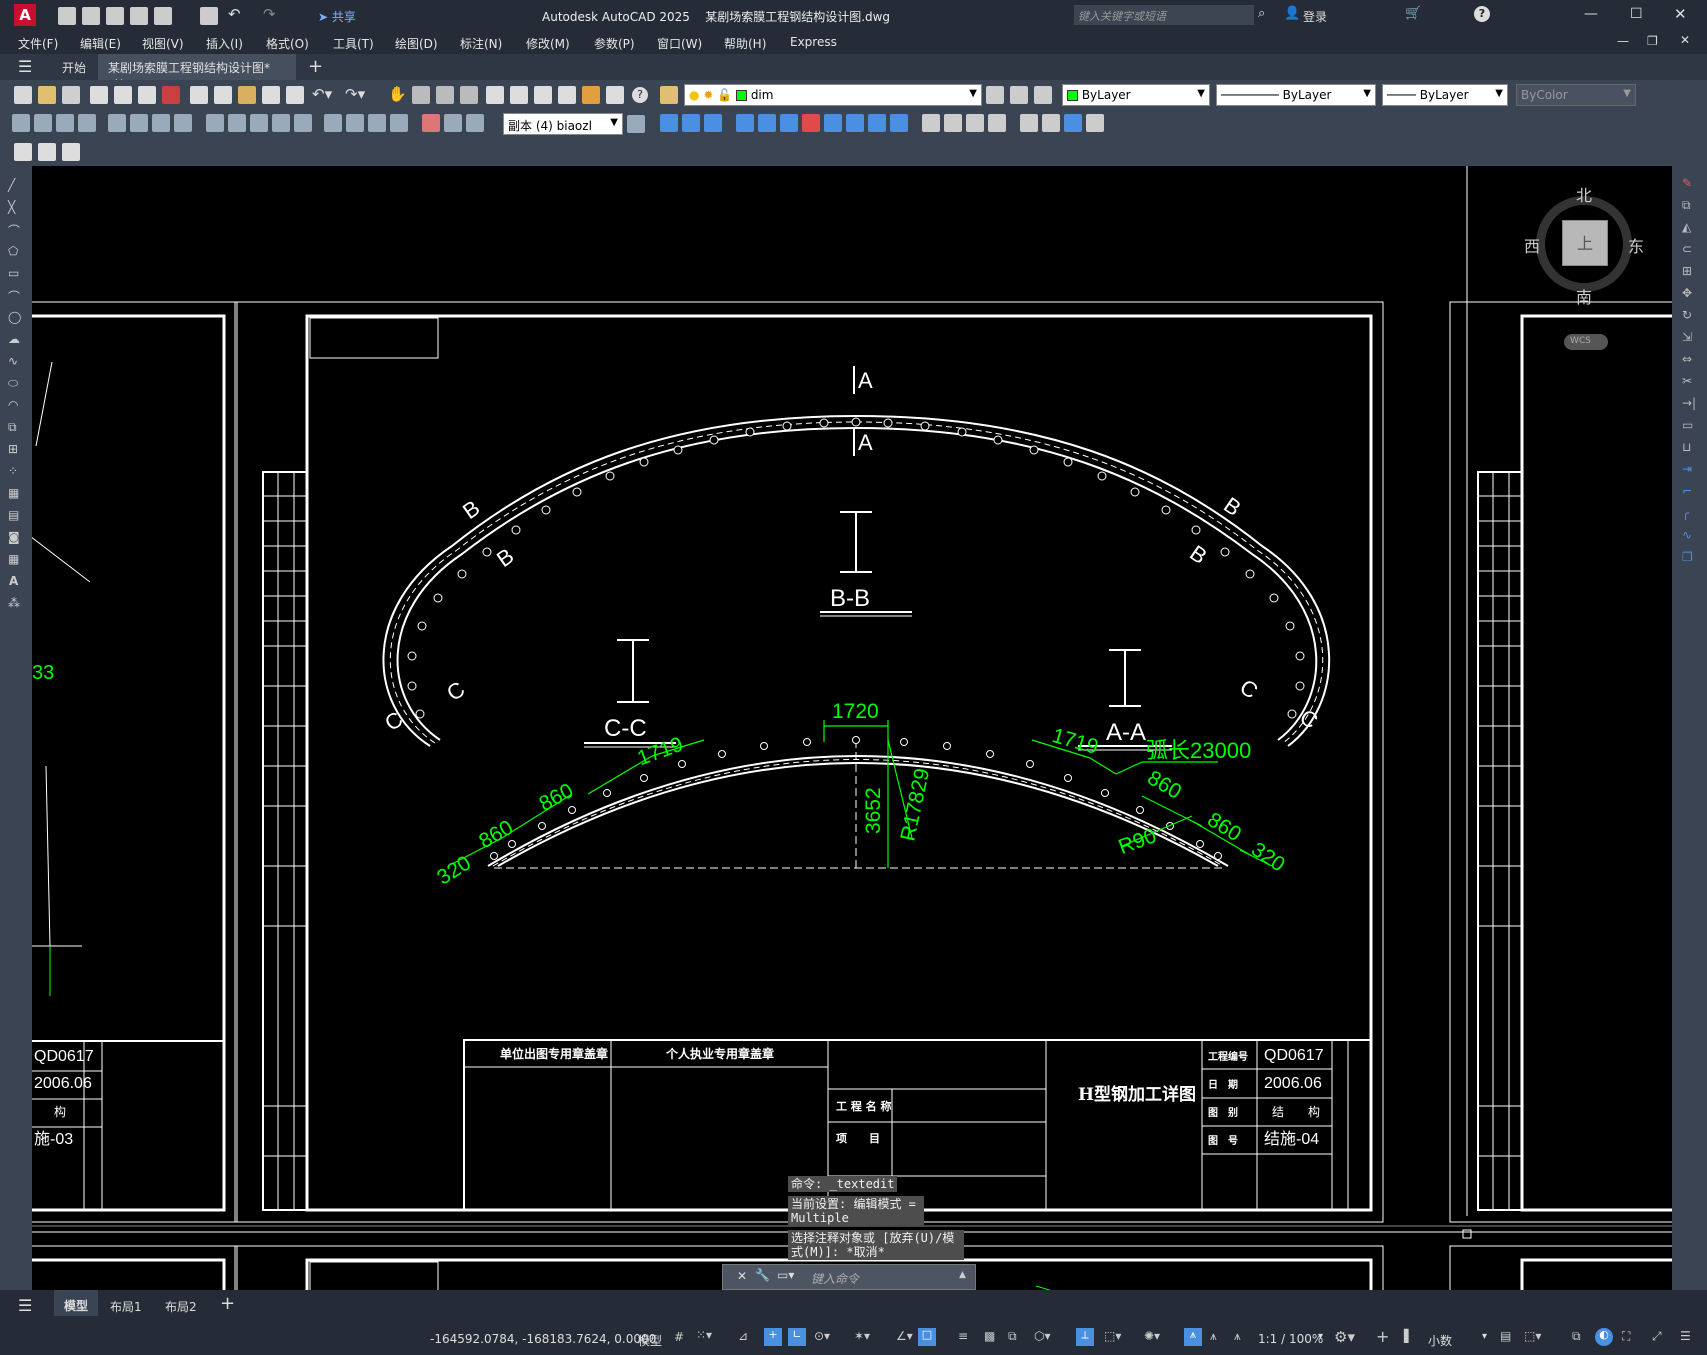  Describe the element at coordinates (1626, 1336) in the screenshot. I see `clean-screen-icon: ⛶` at that location.